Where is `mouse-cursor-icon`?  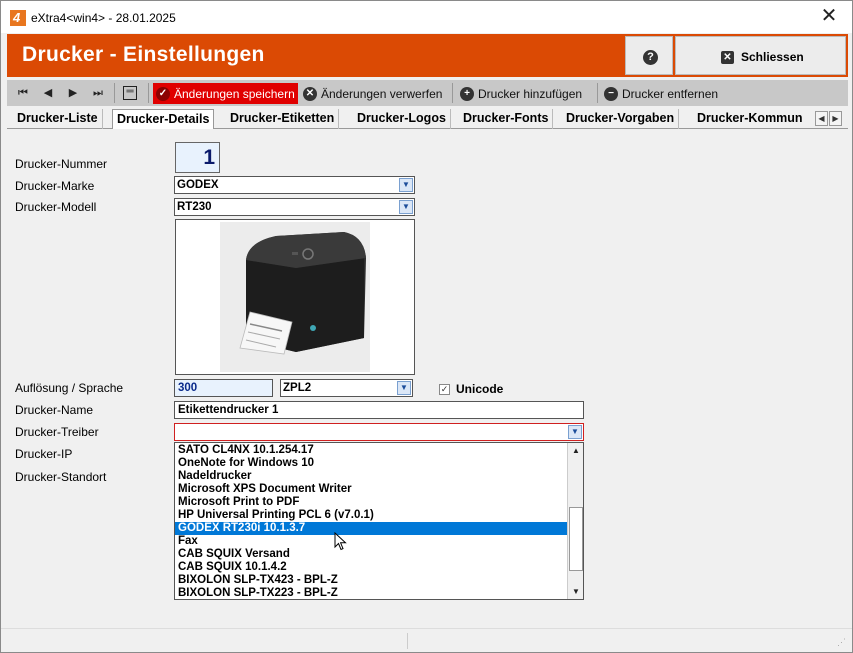
mouse-cursor-icon is located at coordinates (340, 541).